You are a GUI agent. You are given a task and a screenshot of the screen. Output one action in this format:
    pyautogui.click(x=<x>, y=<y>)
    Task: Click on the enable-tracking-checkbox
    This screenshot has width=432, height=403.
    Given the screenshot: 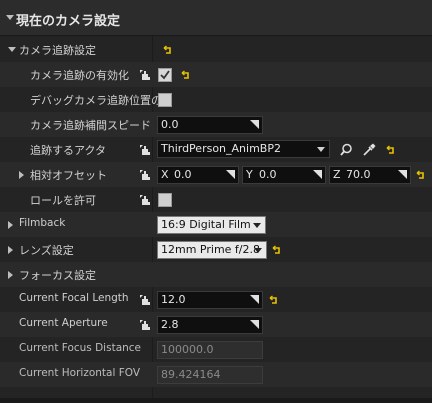 What is the action you would take?
    pyautogui.click(x=165, y=75)
    